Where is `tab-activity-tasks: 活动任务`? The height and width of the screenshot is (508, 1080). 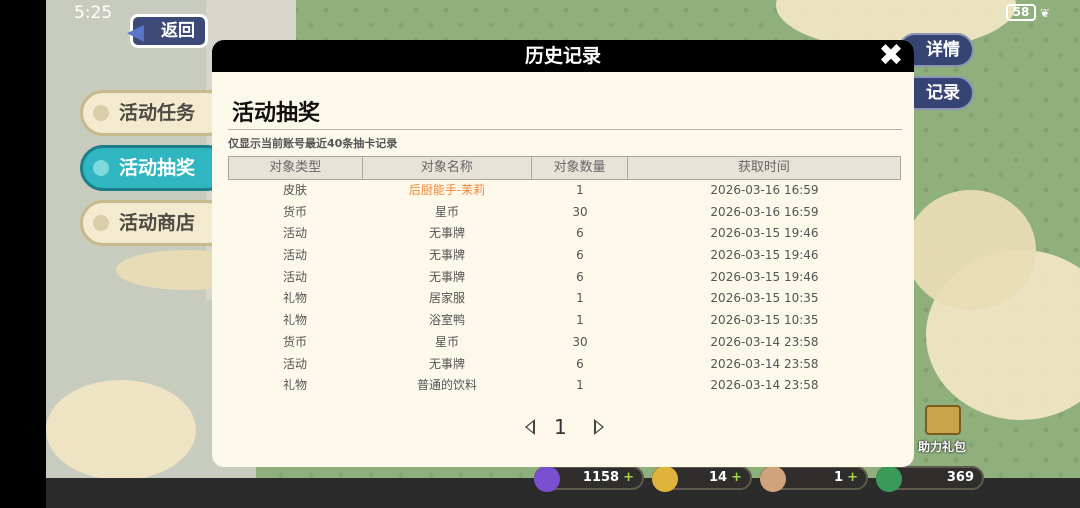
tab-activity-tasks: 活动任务 is located at coordinates (155, 113).